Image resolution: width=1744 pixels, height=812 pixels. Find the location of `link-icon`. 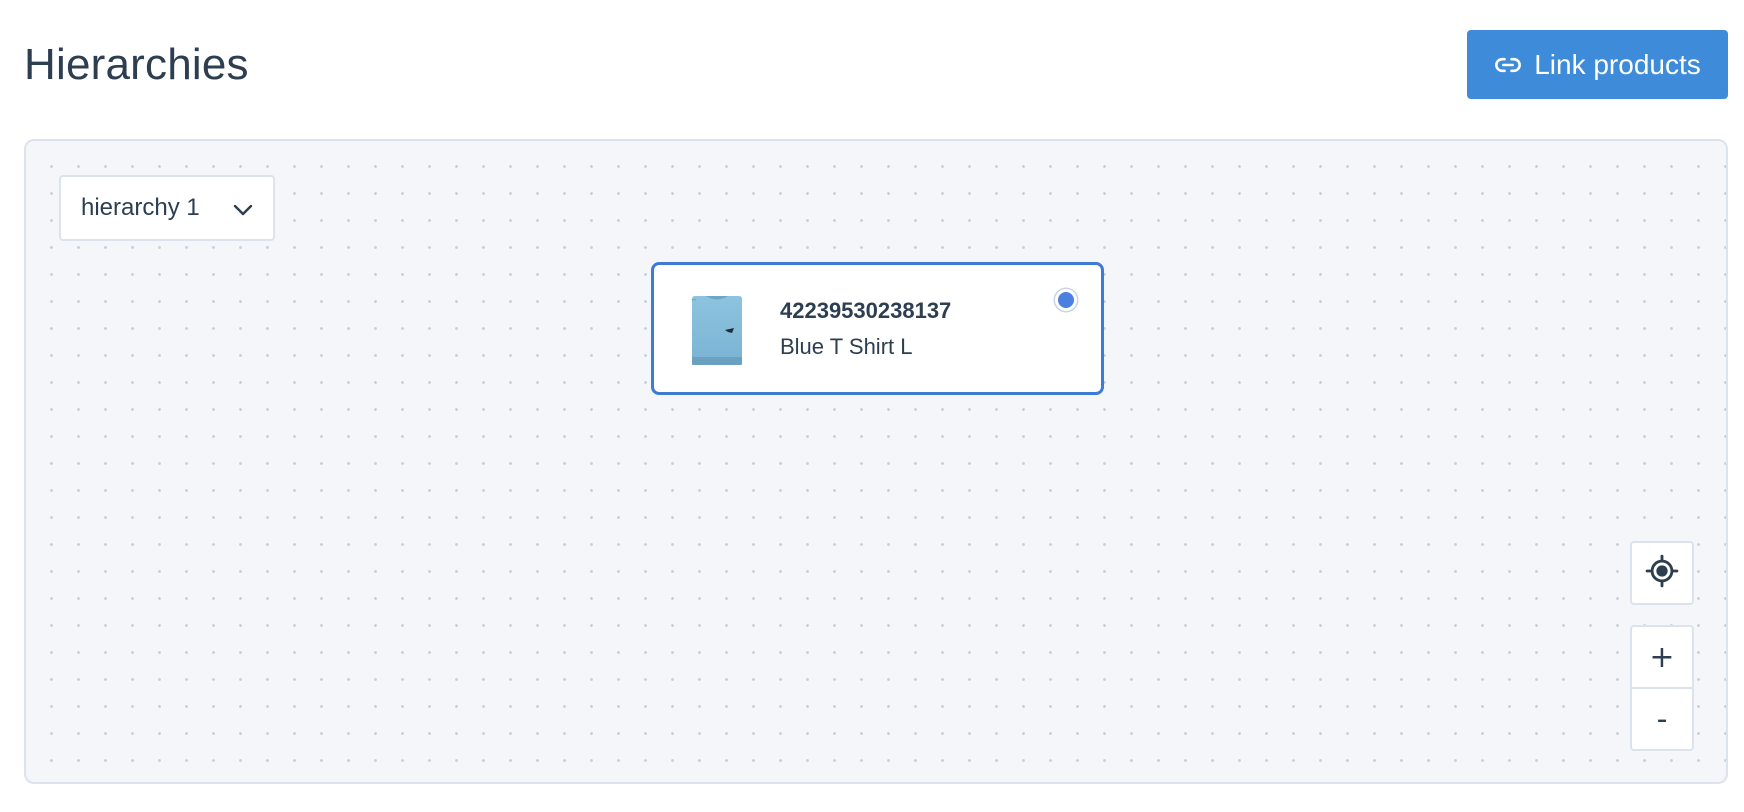

link-icon is located at coordinates (1508, 65).